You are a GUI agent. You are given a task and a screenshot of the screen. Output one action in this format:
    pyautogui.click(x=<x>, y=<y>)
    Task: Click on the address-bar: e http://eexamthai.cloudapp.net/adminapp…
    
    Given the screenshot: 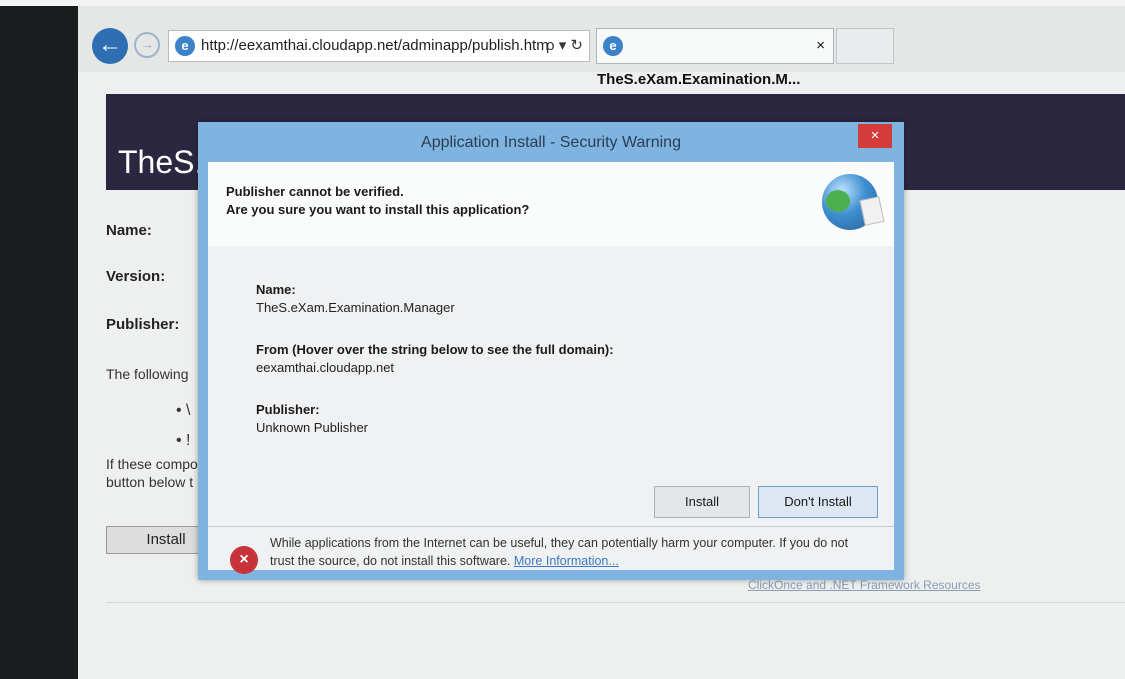 What is the action you would take?
    pyautogui.click(x=379, y=46)
    